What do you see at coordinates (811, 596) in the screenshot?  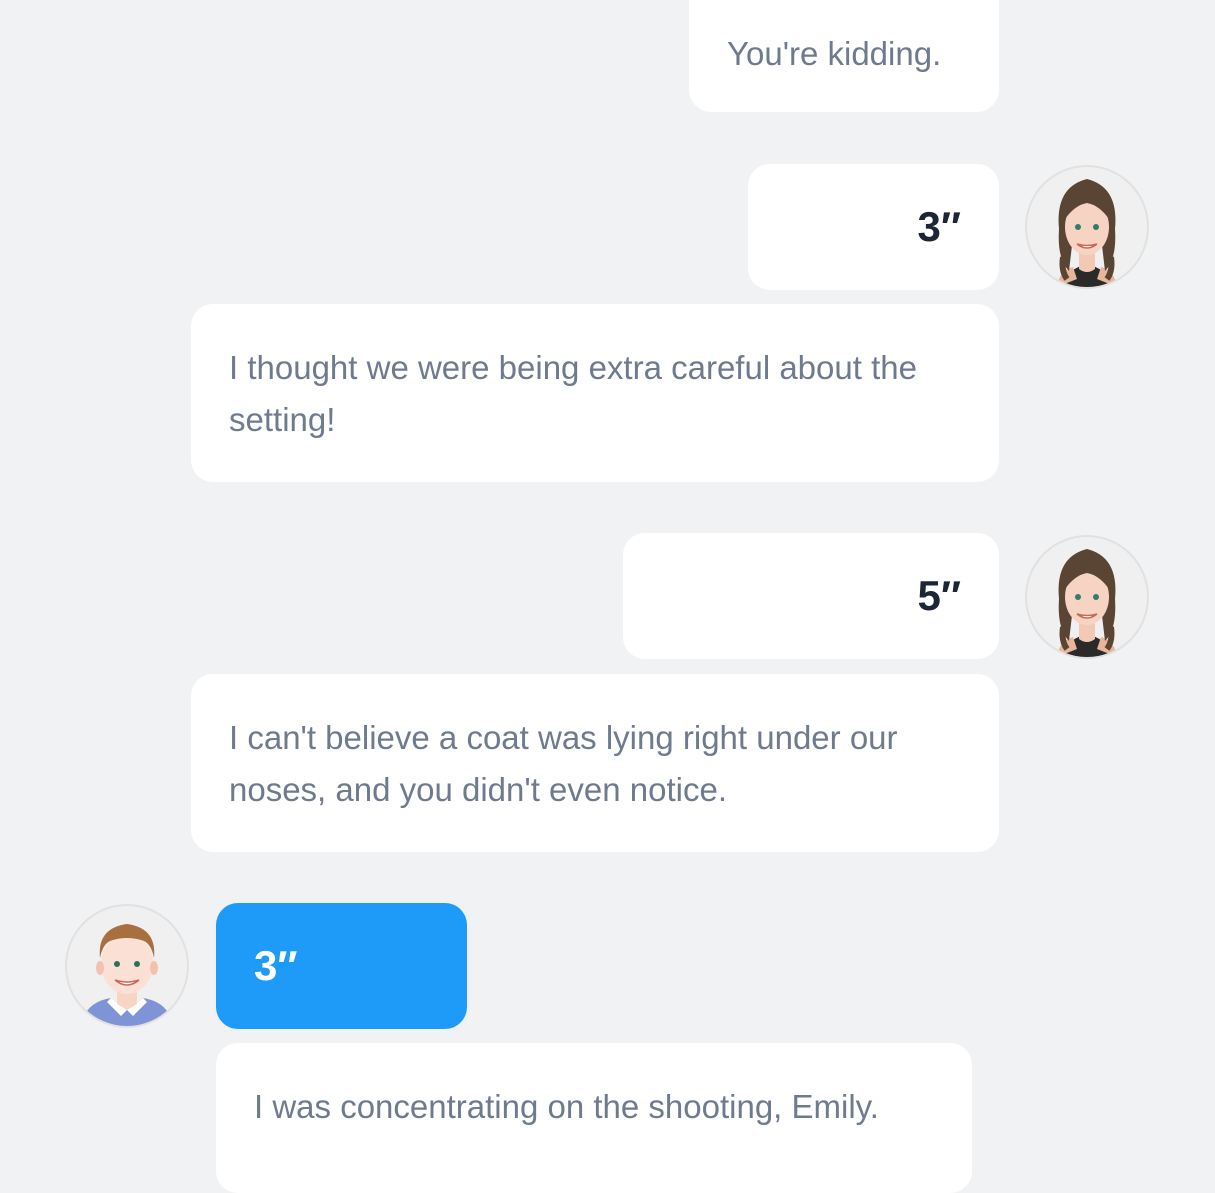 I see `voice-message-button: 5″` at bounding box center [811, 596].